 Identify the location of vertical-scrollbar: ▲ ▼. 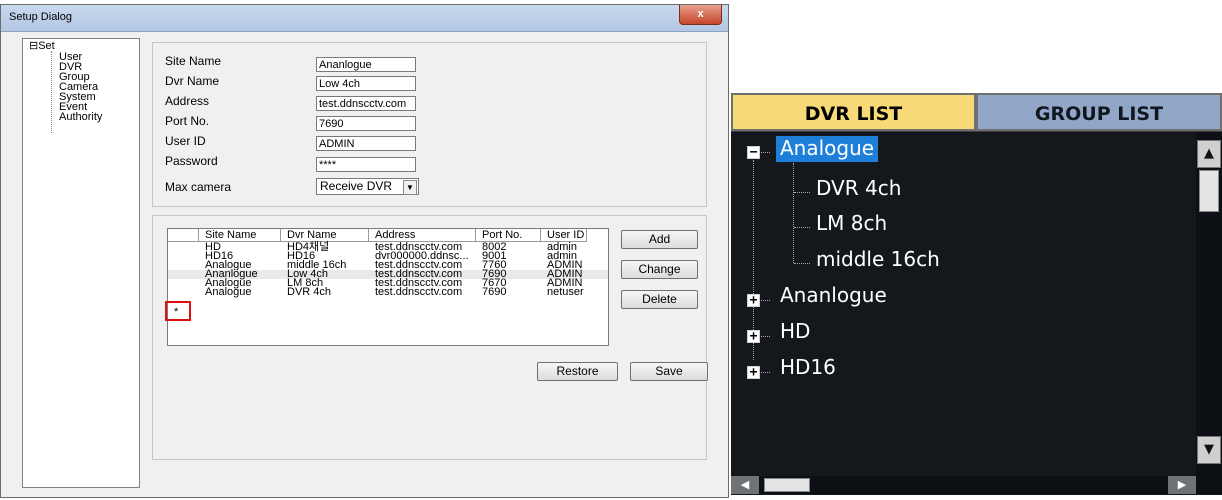
(1209, 304).